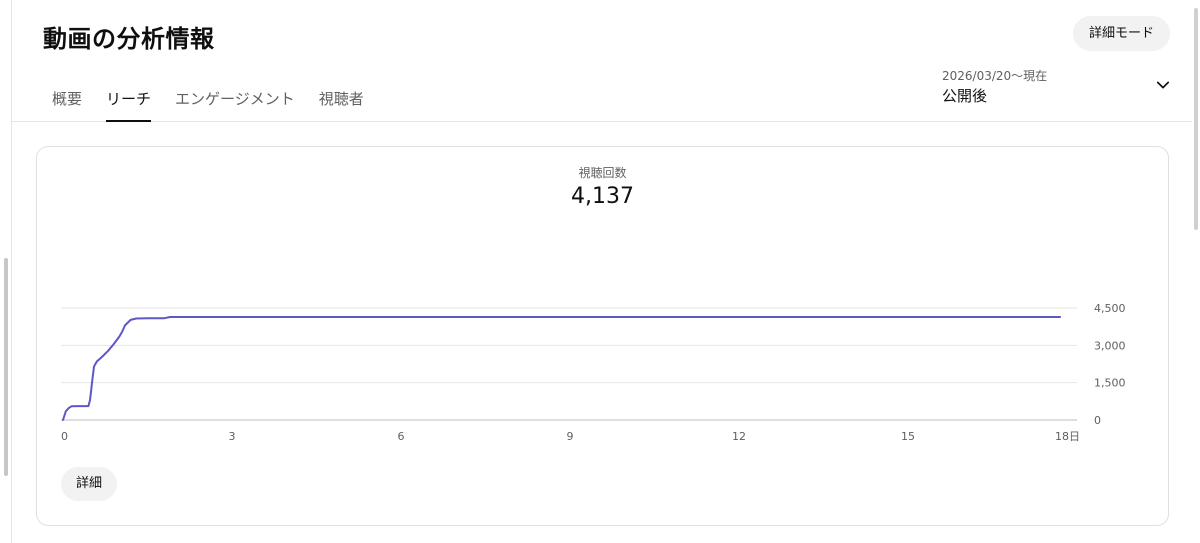 Image resolution: width=1200 pixels, height=543 pixels. I want to click on x-tick-label: 0, so click(64, 436).